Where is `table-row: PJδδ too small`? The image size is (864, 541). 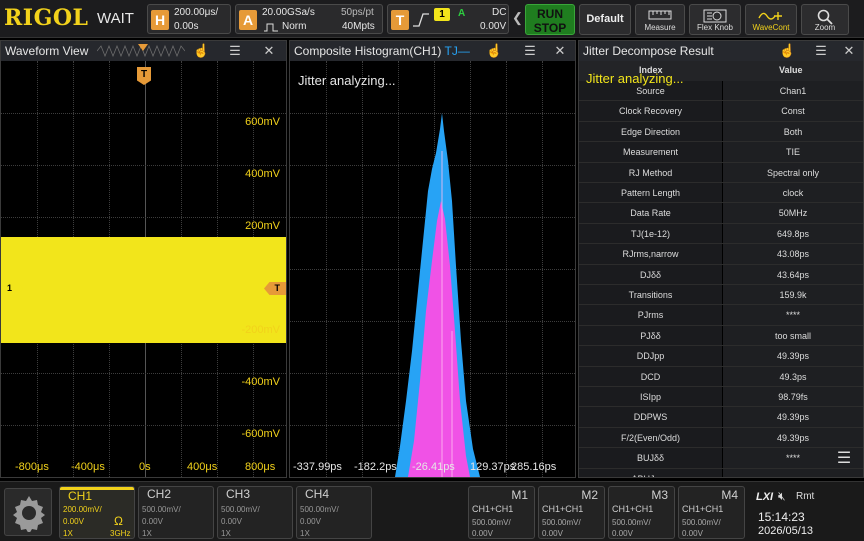
table-row: PJδδ too small is located at coordinates (721, 336).